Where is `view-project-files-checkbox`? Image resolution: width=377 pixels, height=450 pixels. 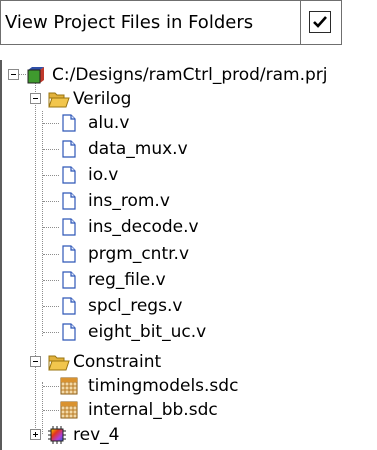 view-project-files-checkbox is located at coordinates (320, 22).